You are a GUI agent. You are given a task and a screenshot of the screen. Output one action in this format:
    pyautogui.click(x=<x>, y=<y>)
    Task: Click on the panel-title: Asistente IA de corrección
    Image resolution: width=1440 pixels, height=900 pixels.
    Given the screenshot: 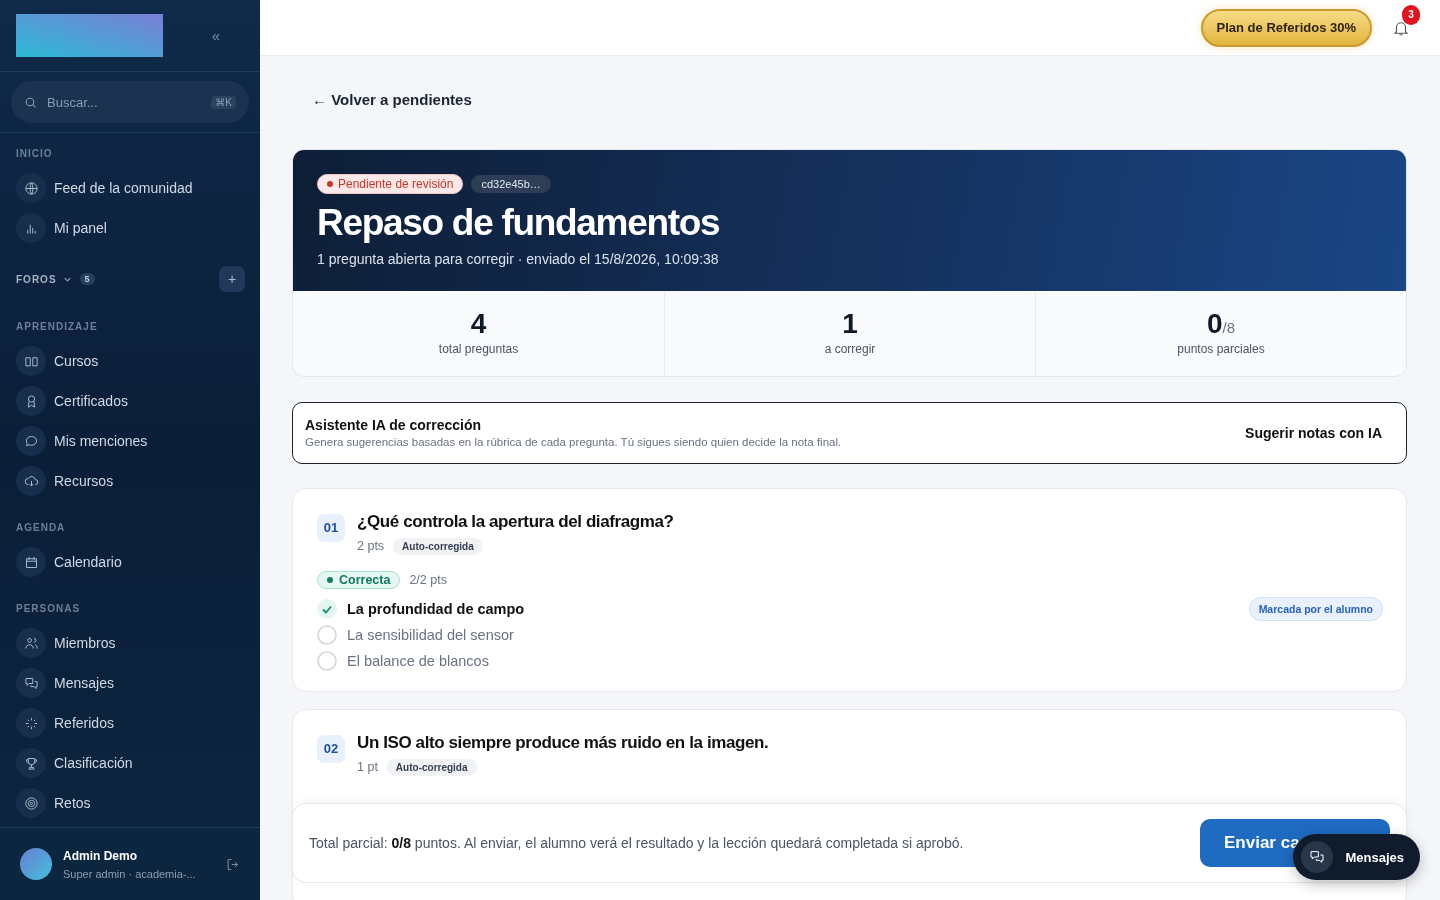 What is the action you would take?
    pyautogui.click(x=394, y=425)
    